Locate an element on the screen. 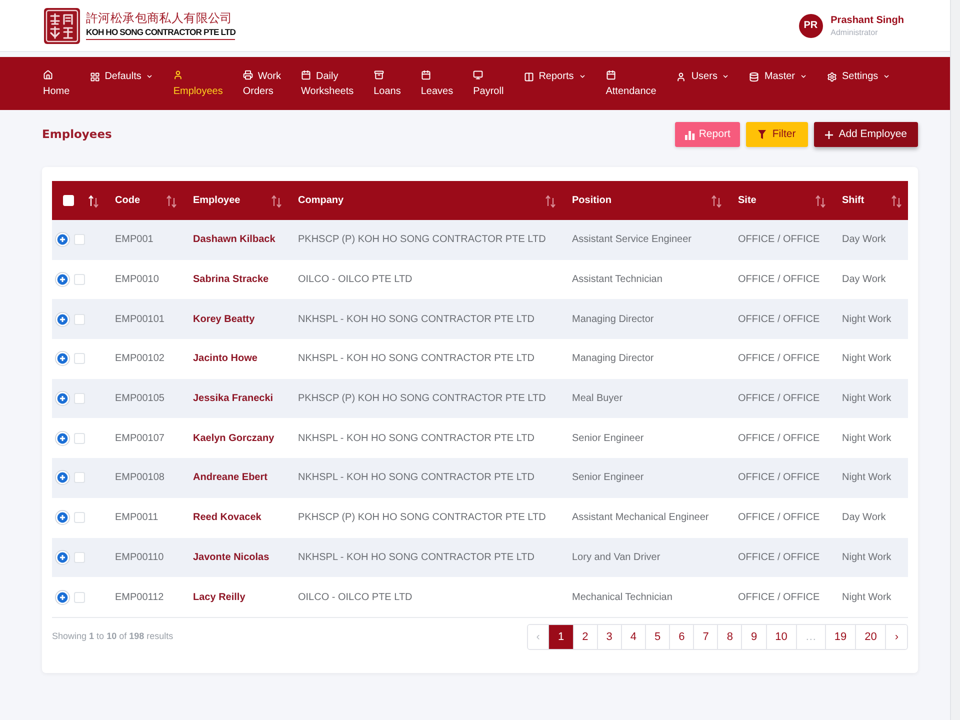 This screenshot has height=720, width=960. employee-name-link: Kaelyn Gorczany is located at coordinates (233, 438).